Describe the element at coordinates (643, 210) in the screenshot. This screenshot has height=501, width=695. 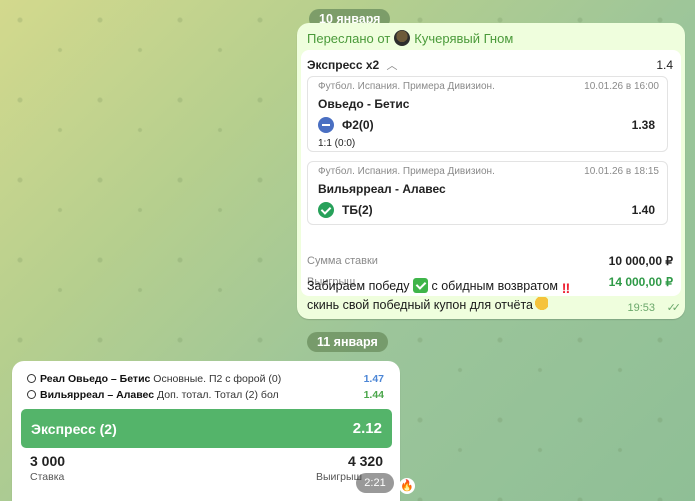
I see `event-coef: 1.40` at that location.